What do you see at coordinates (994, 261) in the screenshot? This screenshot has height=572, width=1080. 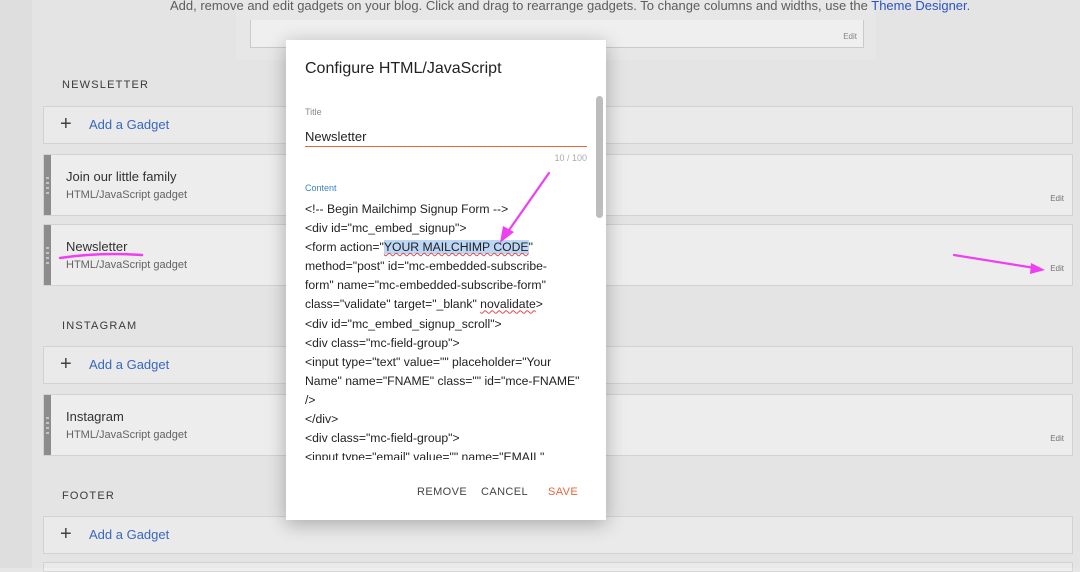 I see `arrow-annotation-edit` at bounding box center [994, 261].